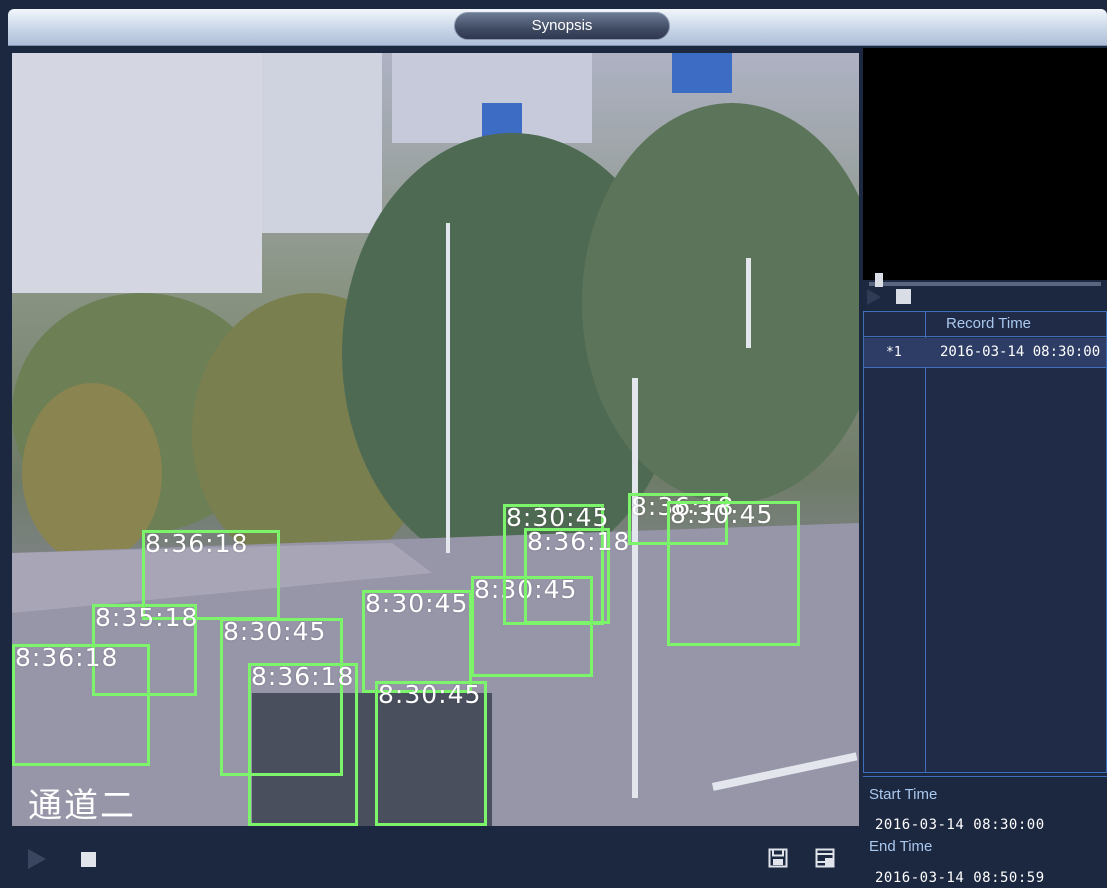 The height and width of the screenshot is (888, 1107). I want to click on tree, so click(92, 473).